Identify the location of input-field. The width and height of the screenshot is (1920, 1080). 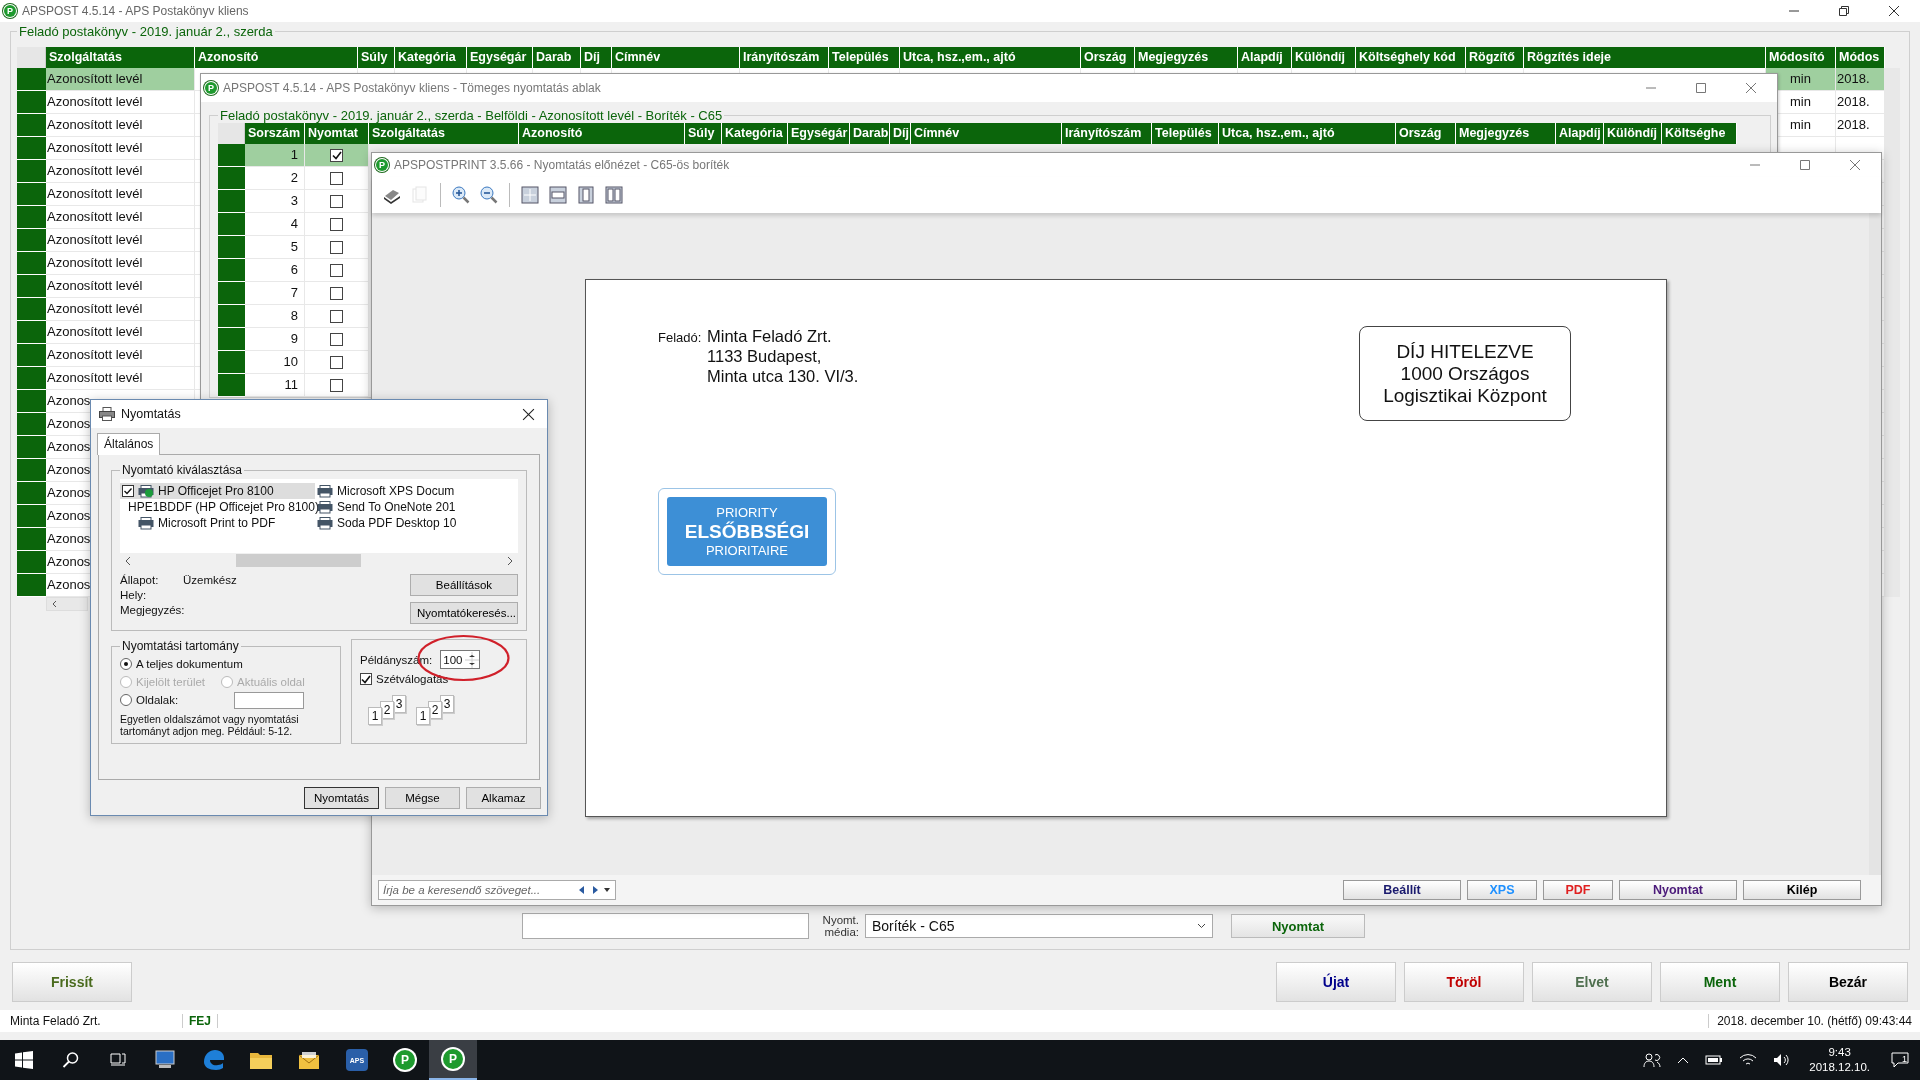
(665, 926).